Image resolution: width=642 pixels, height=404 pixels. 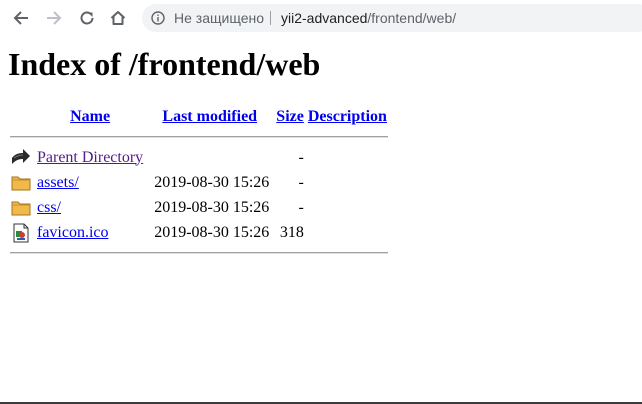 I want to click on home-icon, so click(x=118, y=18).